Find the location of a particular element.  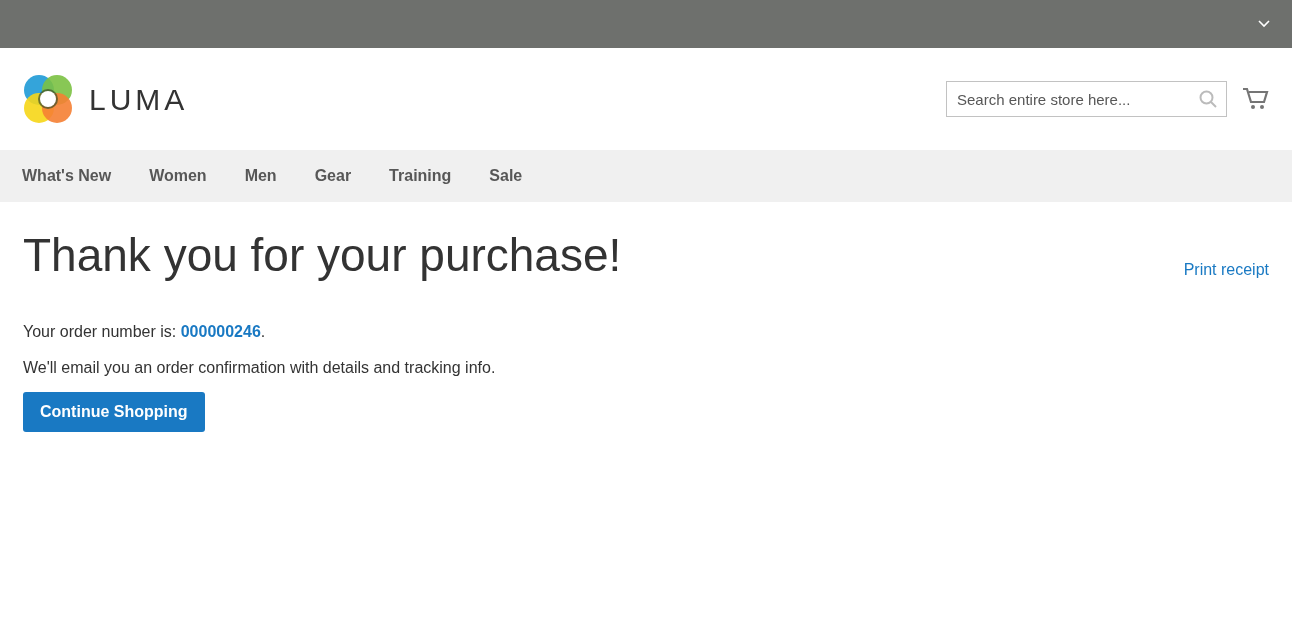

nav-link: Women is located at coordinates (178, 176).